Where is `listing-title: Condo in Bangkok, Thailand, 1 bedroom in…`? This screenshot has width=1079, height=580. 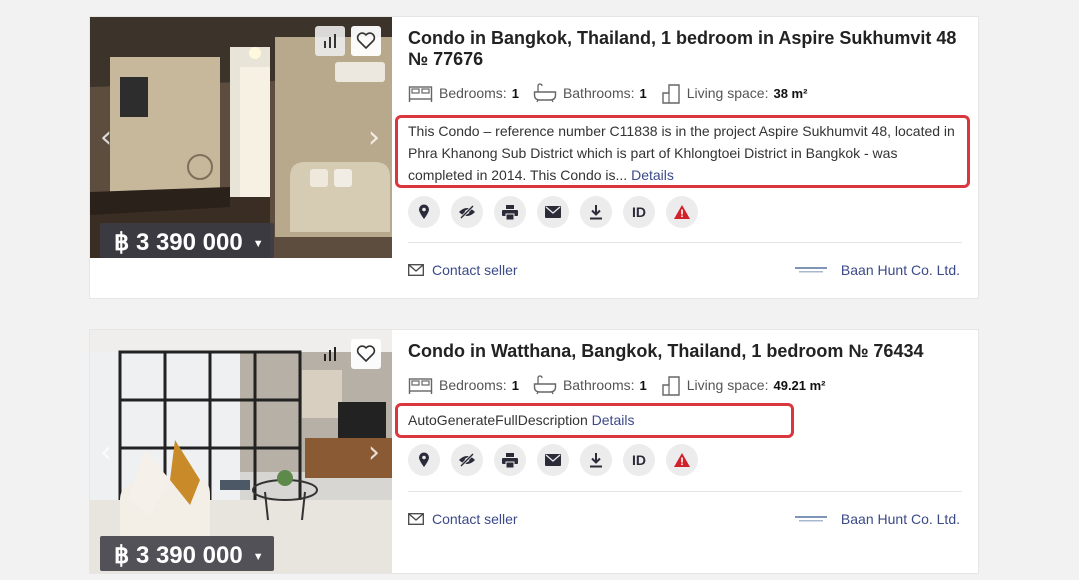
listing-title: Condo in Bangkok, Thailand, 1 bedroom in… is located at coordinates (686, 49).